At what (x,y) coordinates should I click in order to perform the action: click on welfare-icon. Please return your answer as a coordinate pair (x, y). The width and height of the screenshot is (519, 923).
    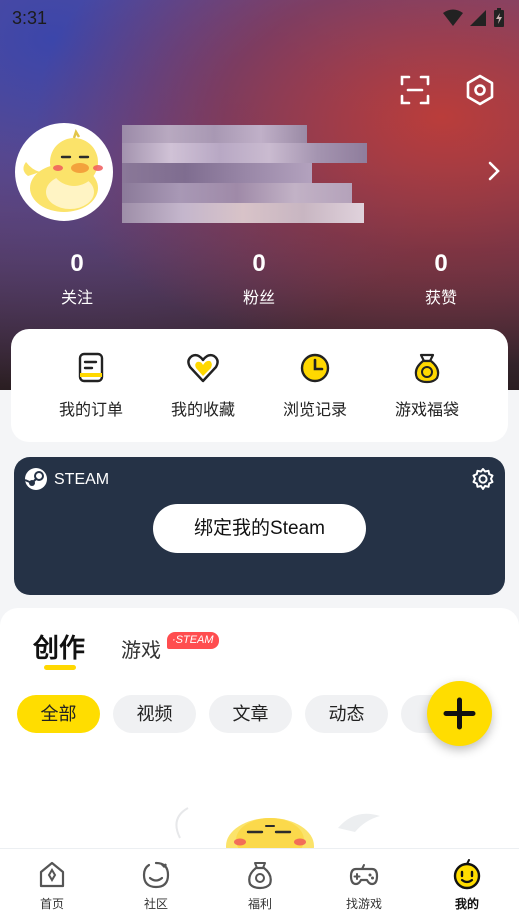
    Looking at the image, I should click on (260, 876).